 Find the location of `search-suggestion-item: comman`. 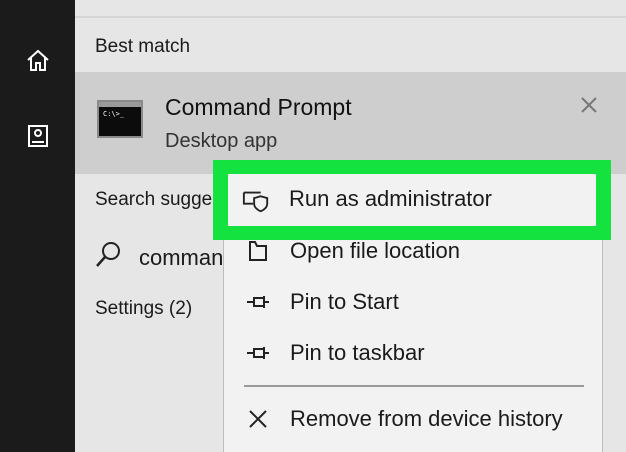

search-suggestion-item: comman is located at coordinates (158, 257).